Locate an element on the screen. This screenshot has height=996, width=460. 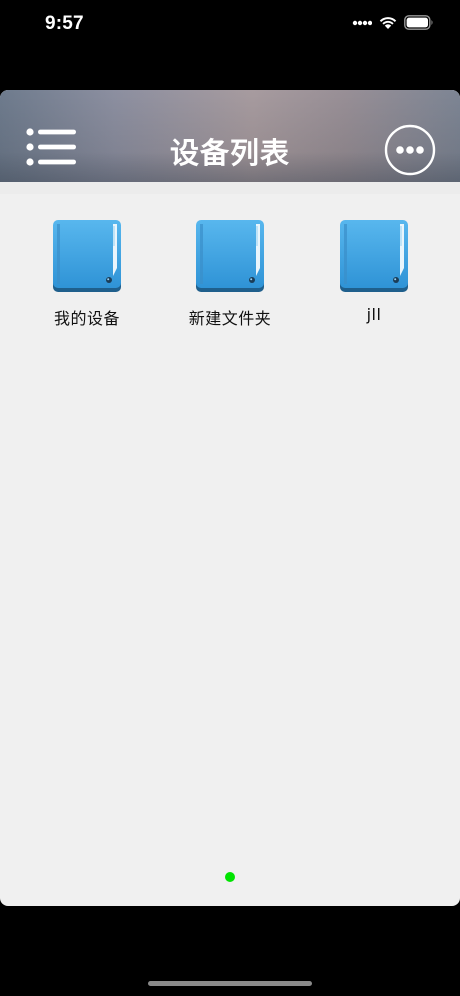
cellular-signal-icon is located at coordinates (362, 22).